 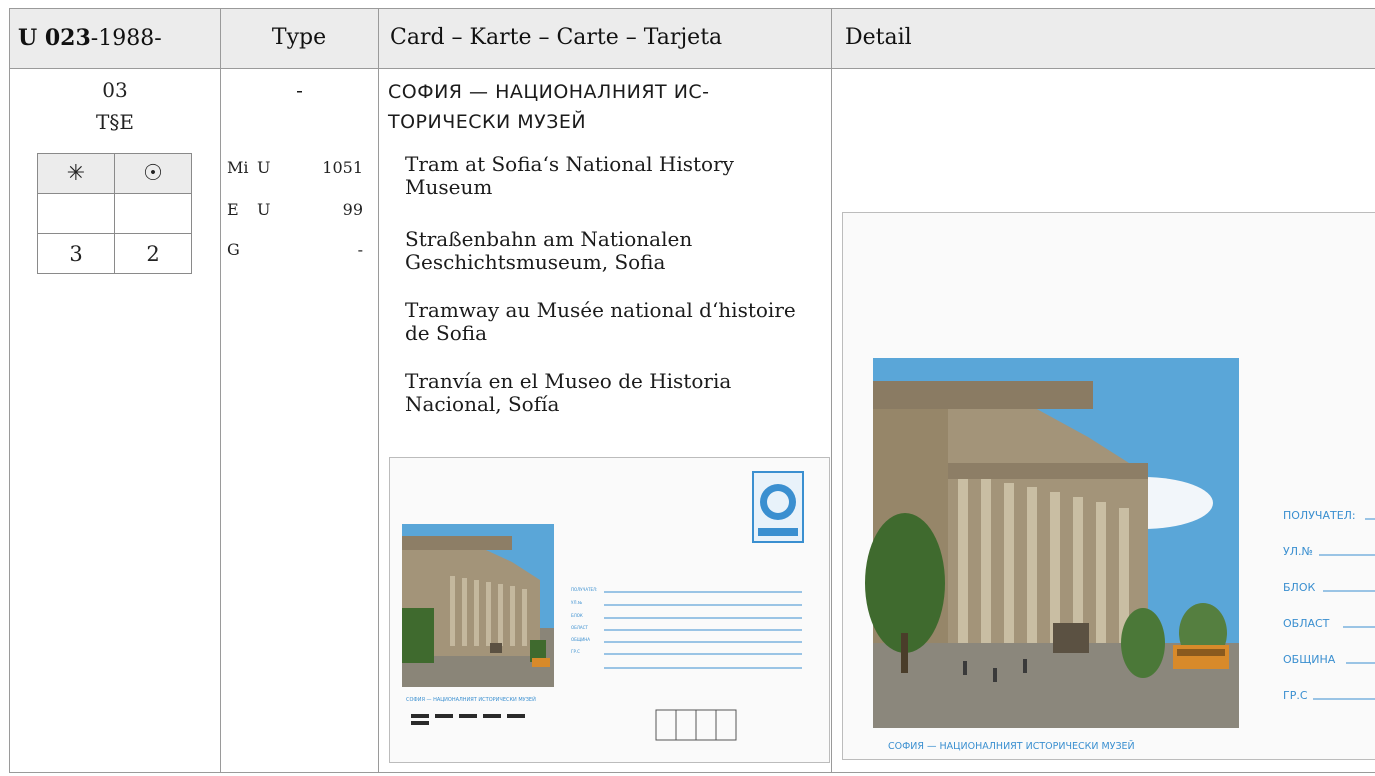 I want to click on catalogue-row: E U 99, so click(x=295, y=213).